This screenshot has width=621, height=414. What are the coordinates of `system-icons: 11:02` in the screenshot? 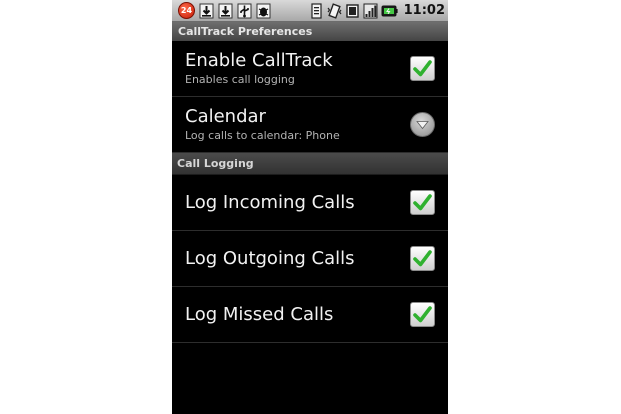 It's located at (377, 10).